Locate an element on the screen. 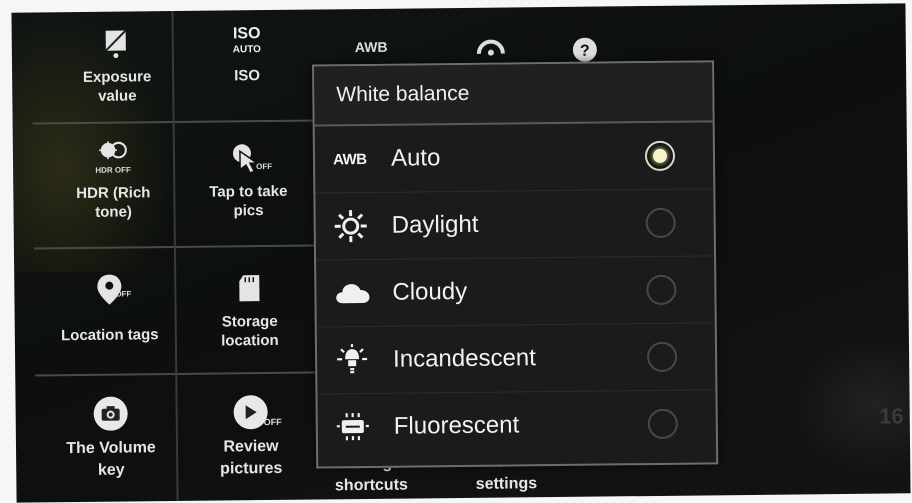 Image resolution: width=912 pixels, height=503 pixels. wb-option-cloudy: Cloudy is located at coordinates (515, 292).